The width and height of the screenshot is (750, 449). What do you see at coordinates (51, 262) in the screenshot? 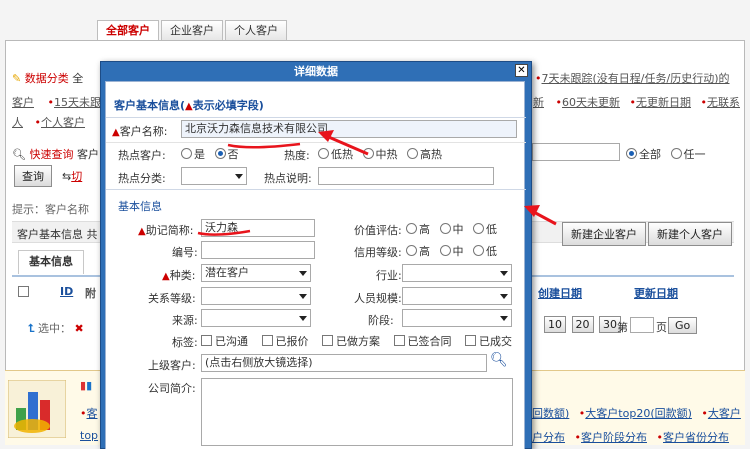
I see `tab-basic-info: 基本信息` at bounding box center [51, 262].